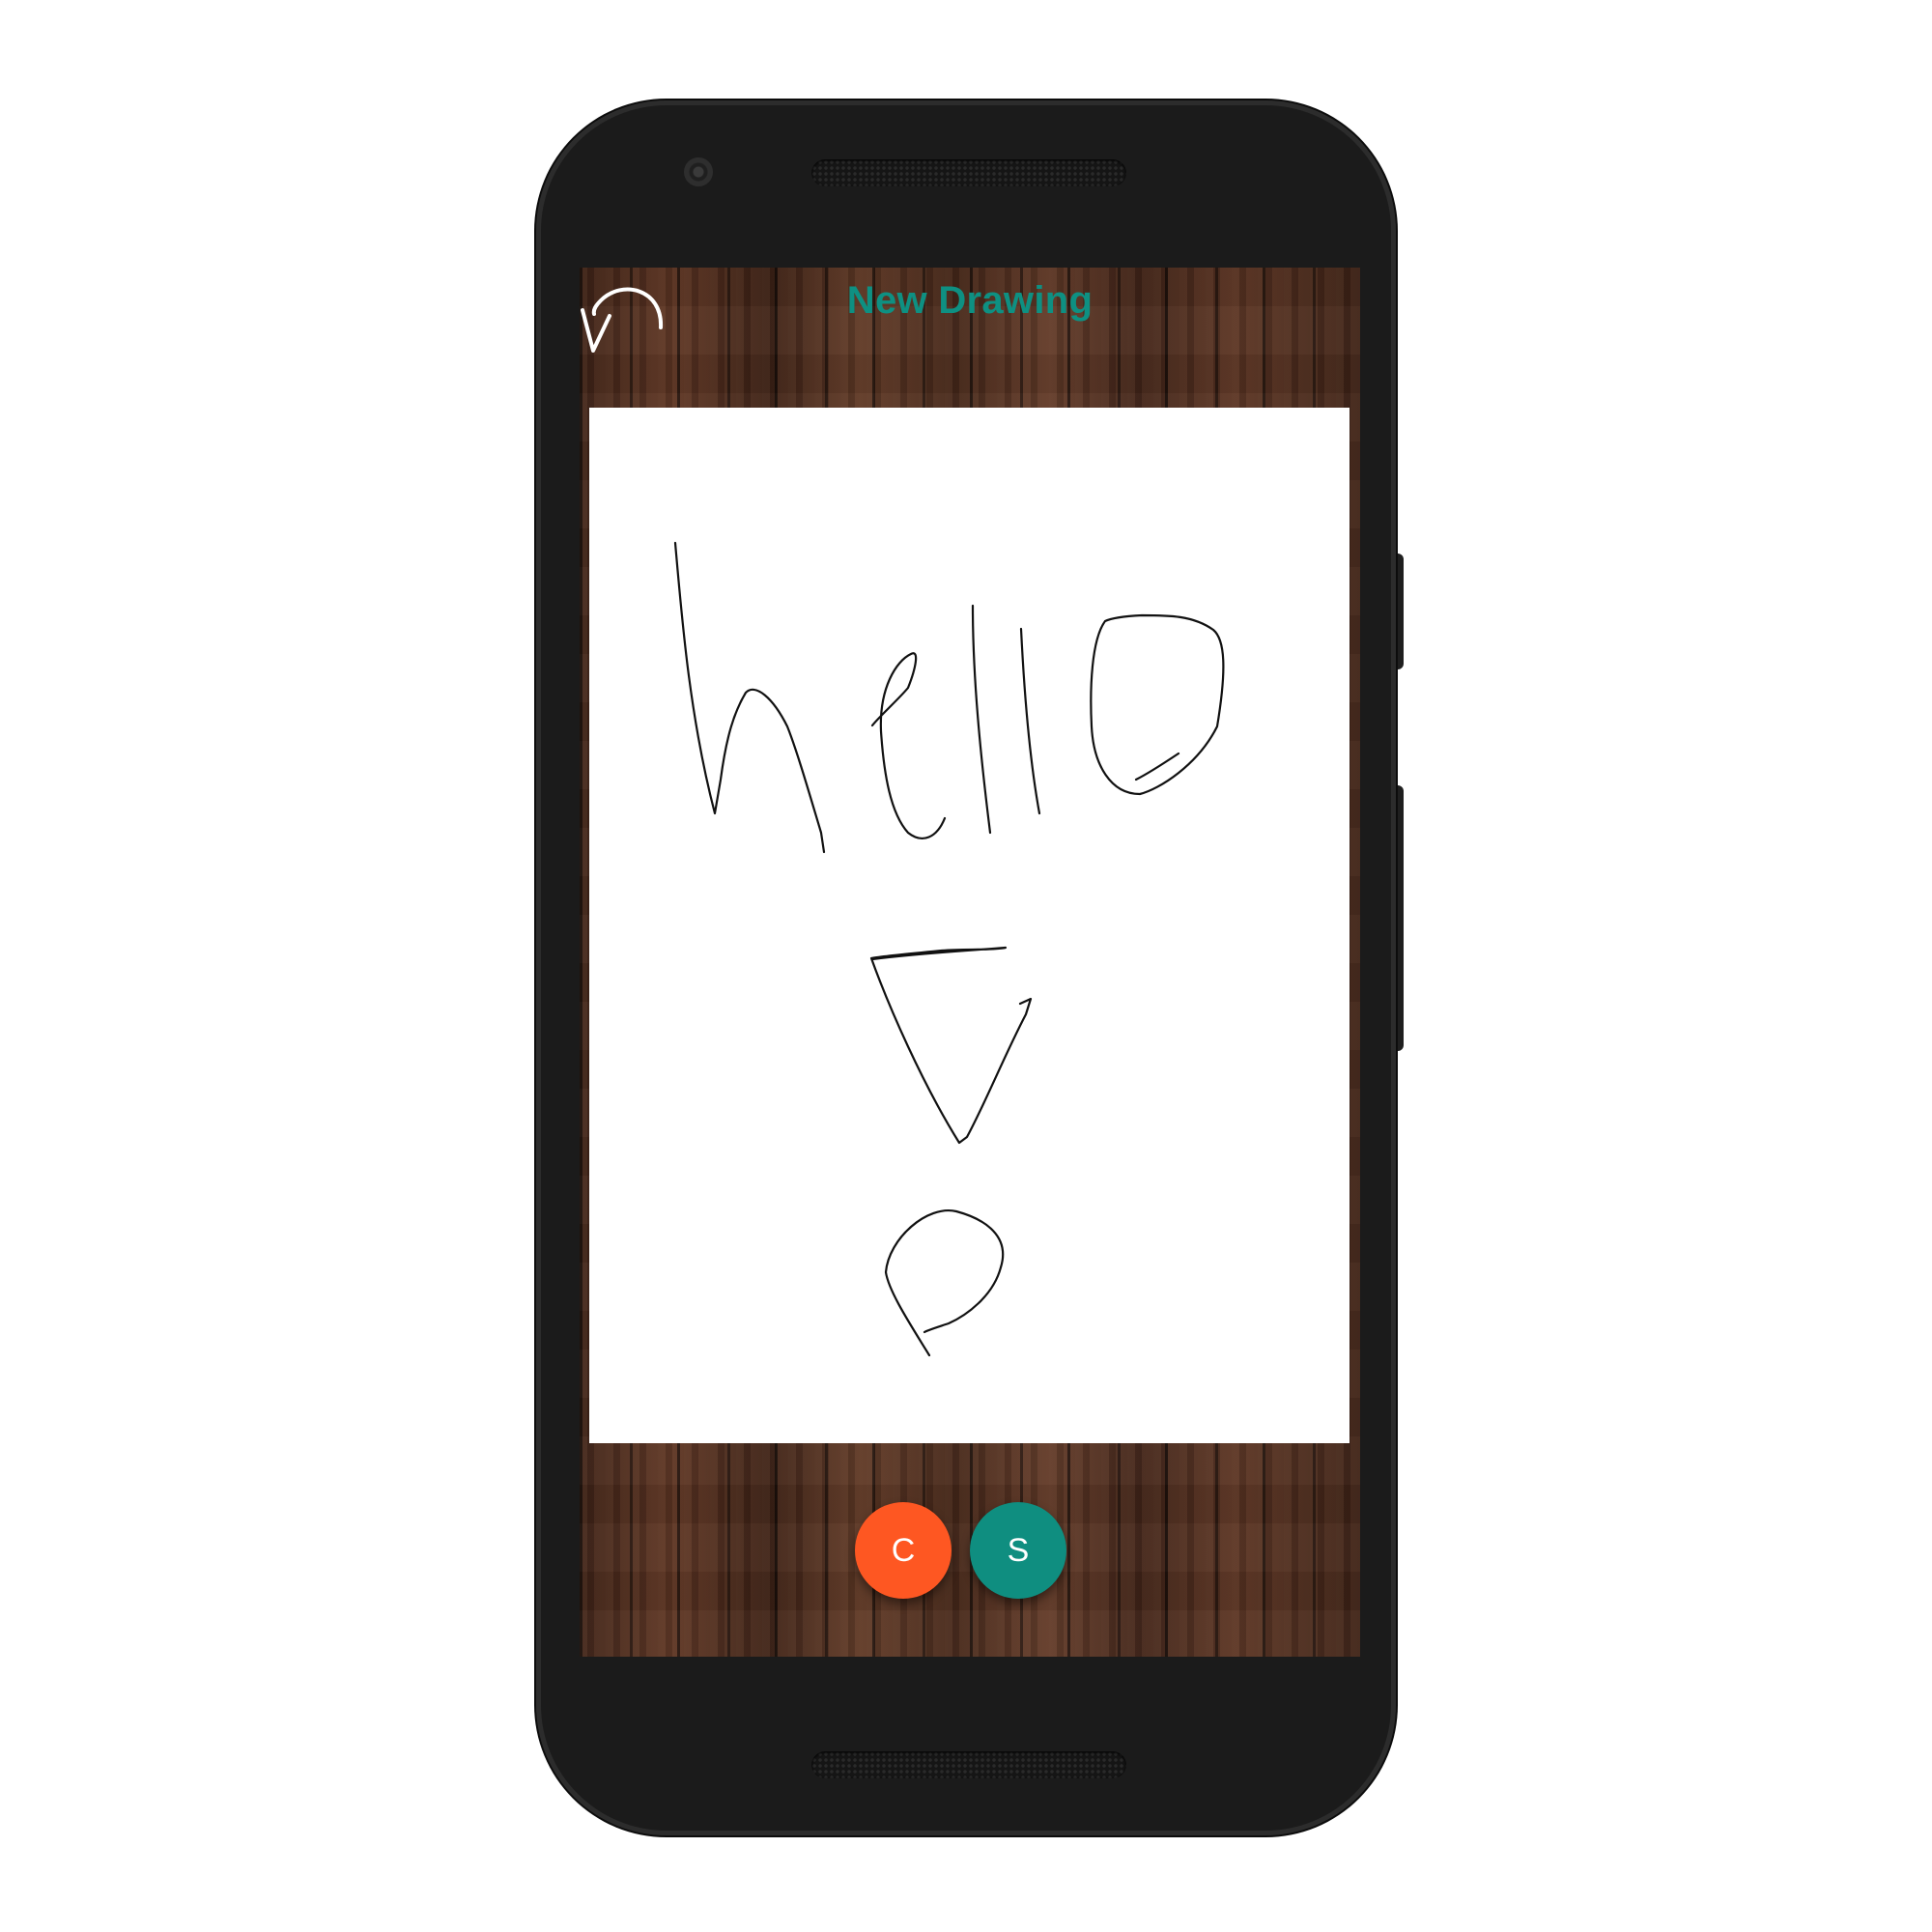 This screenshot has height=1932, width=1932. I want to click on front-camera, so click(698, 171).